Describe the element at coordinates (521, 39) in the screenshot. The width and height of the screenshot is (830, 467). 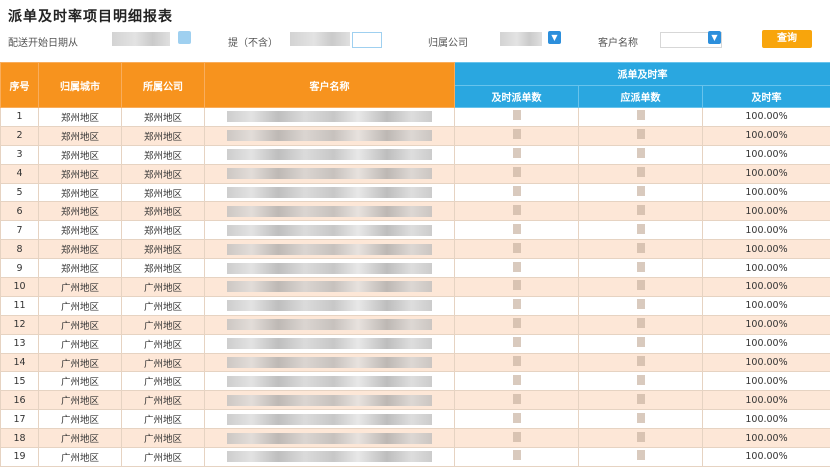
I see `company-select` at that location.